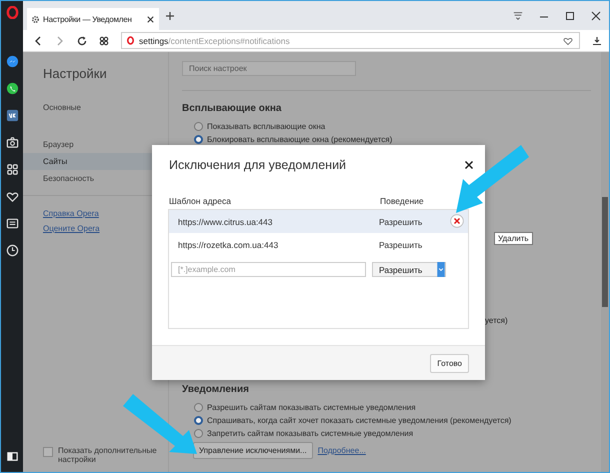  I want to click on column-header: Поведение, so click(402, 201).